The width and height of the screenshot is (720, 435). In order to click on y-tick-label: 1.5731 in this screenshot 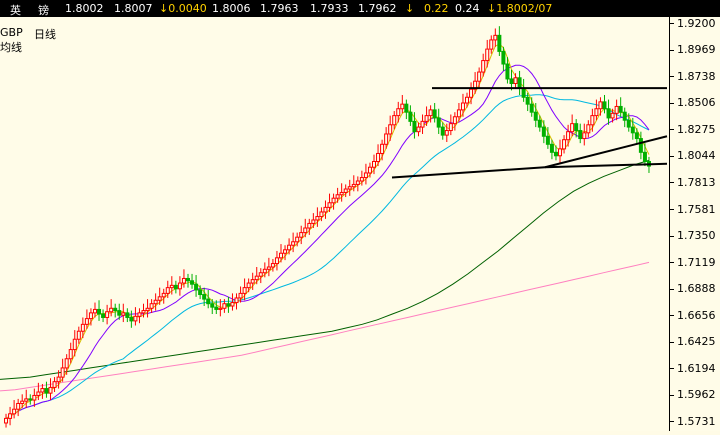, I will do `click(693, 421)`.